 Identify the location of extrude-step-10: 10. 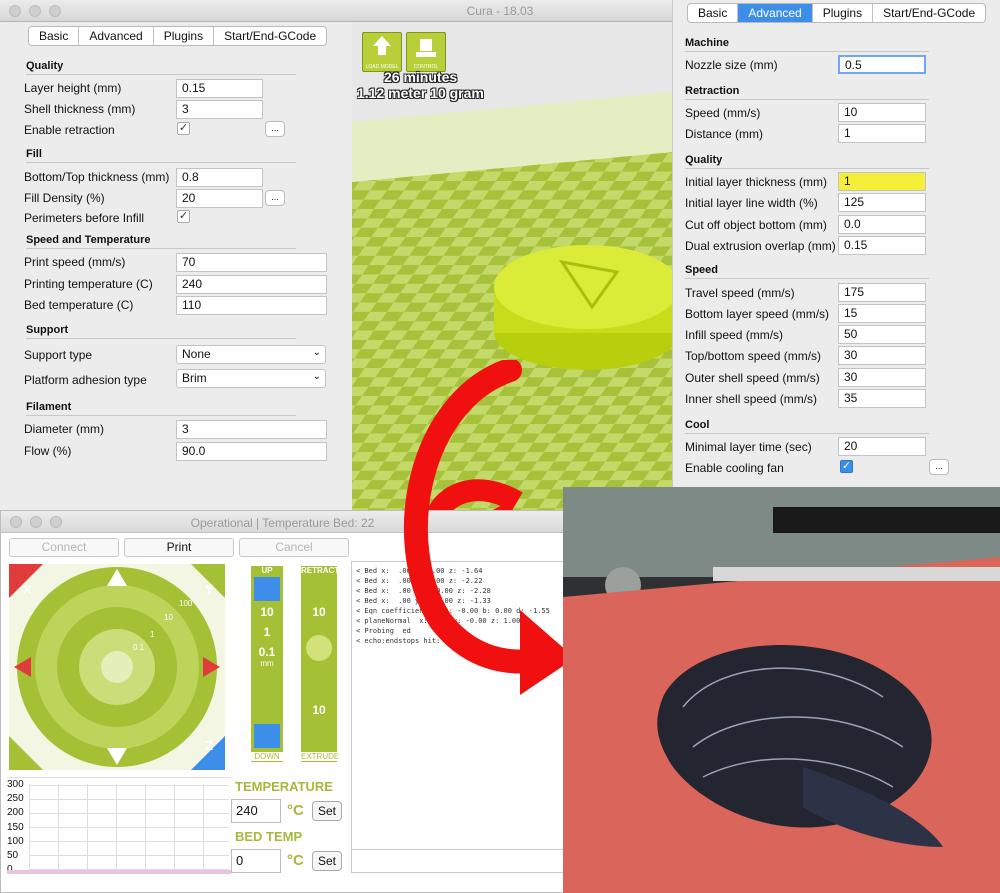
(319, 710).